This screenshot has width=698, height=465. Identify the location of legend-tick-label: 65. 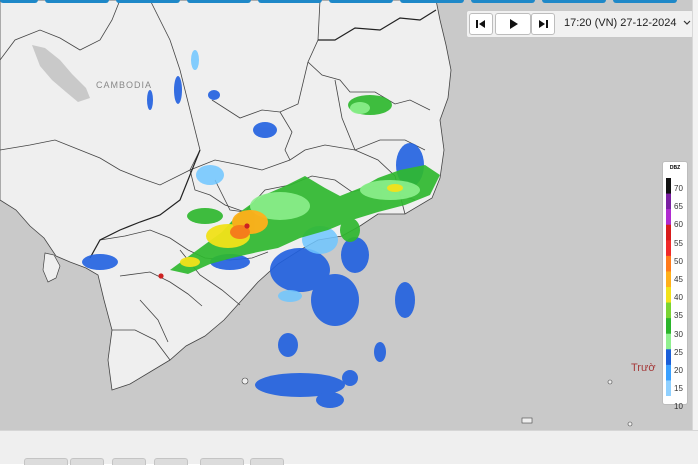
(678, 207).